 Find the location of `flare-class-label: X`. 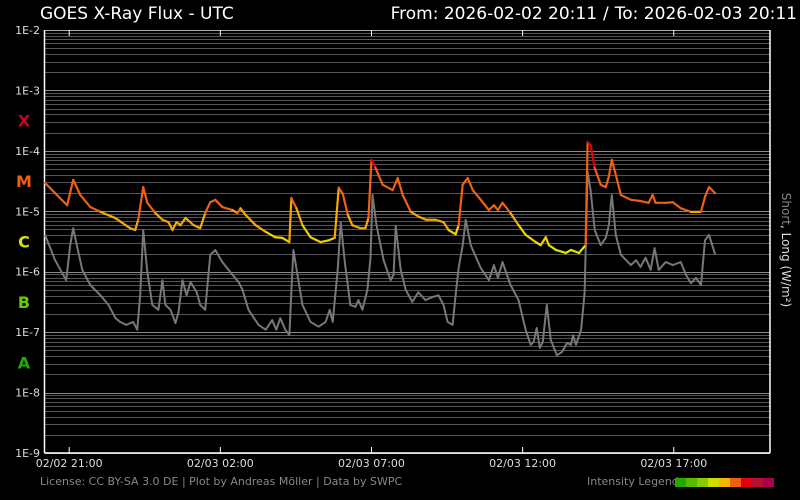

flare-class-label: X is located at coordinates (24, 121).